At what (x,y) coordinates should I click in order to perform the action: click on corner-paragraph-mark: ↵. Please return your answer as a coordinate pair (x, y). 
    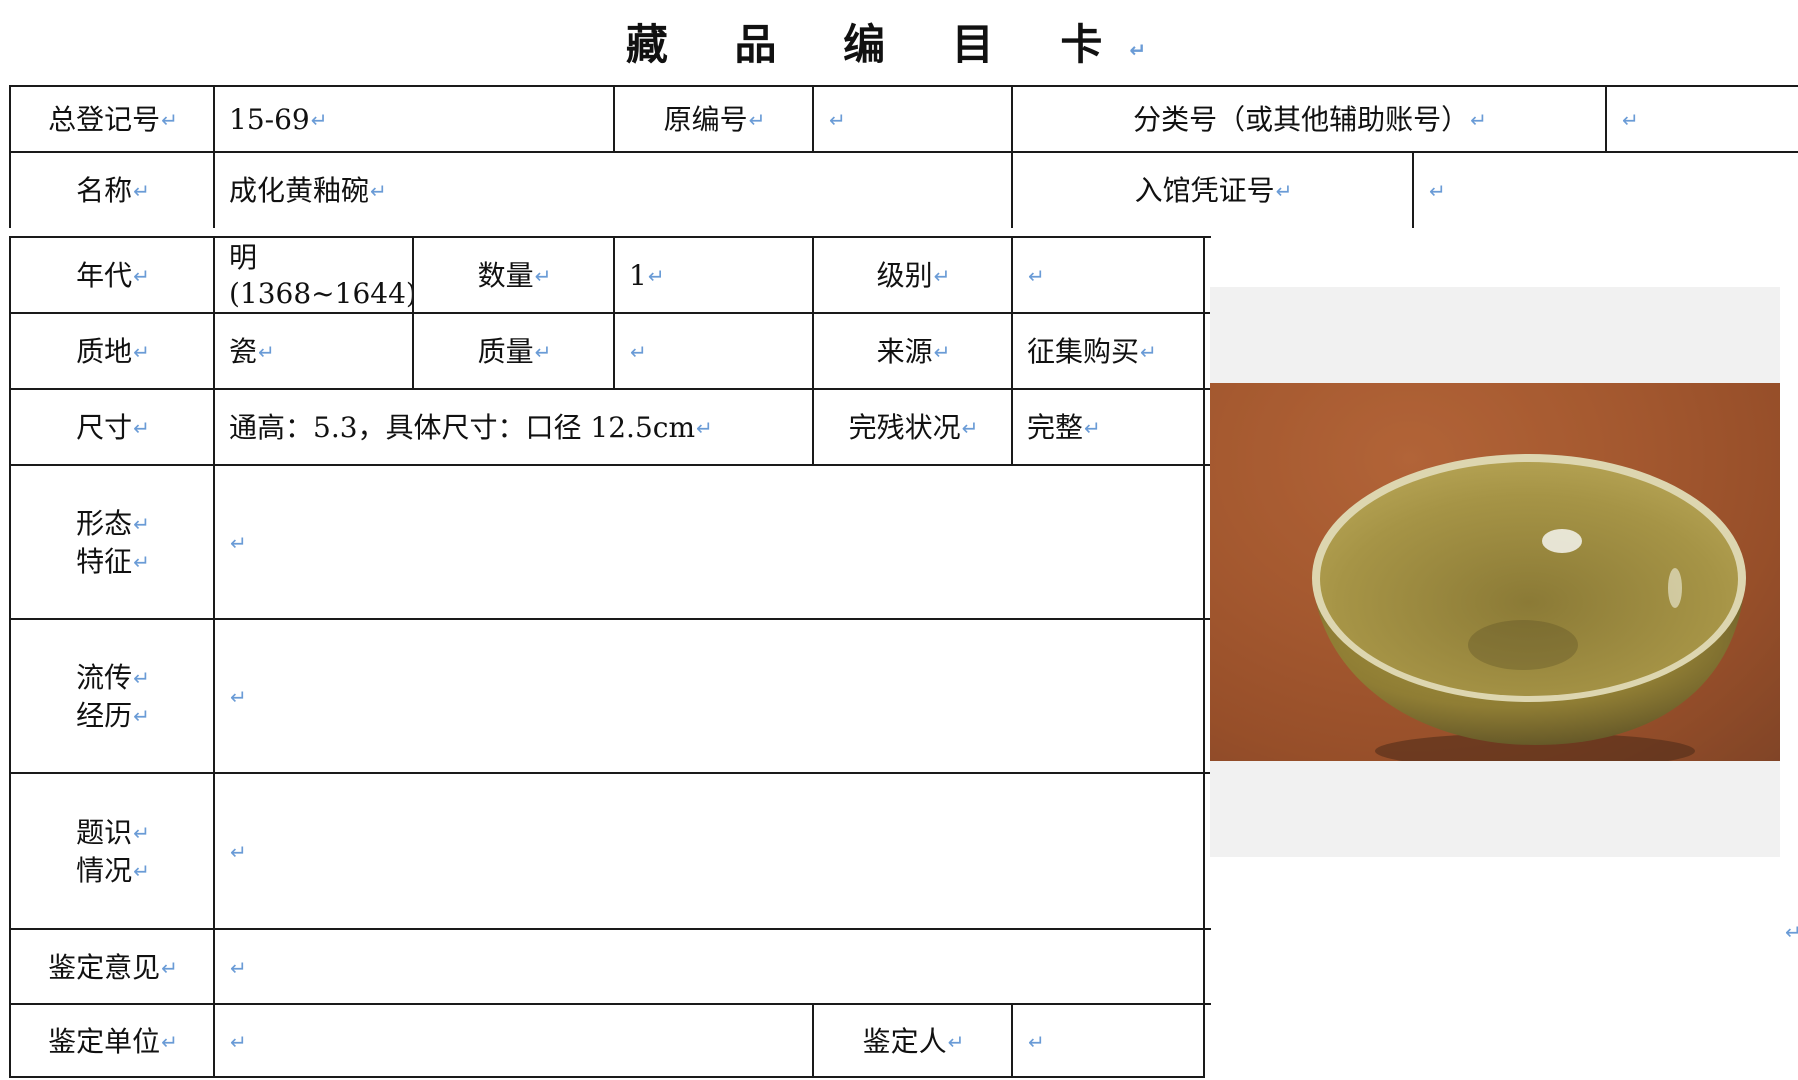
    Looking at the image, I should click on (1791, 932).